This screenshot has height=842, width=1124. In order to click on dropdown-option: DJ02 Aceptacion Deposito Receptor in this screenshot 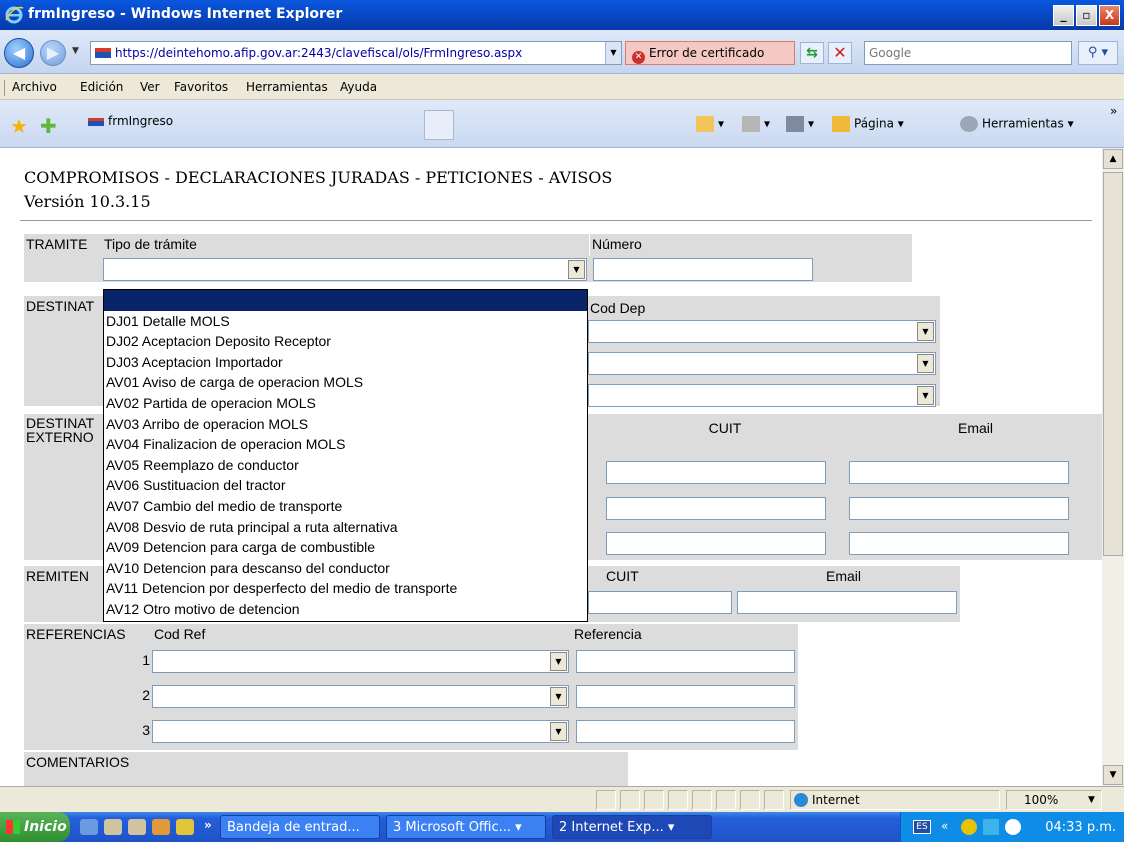, I will do `click(345, 341)`.